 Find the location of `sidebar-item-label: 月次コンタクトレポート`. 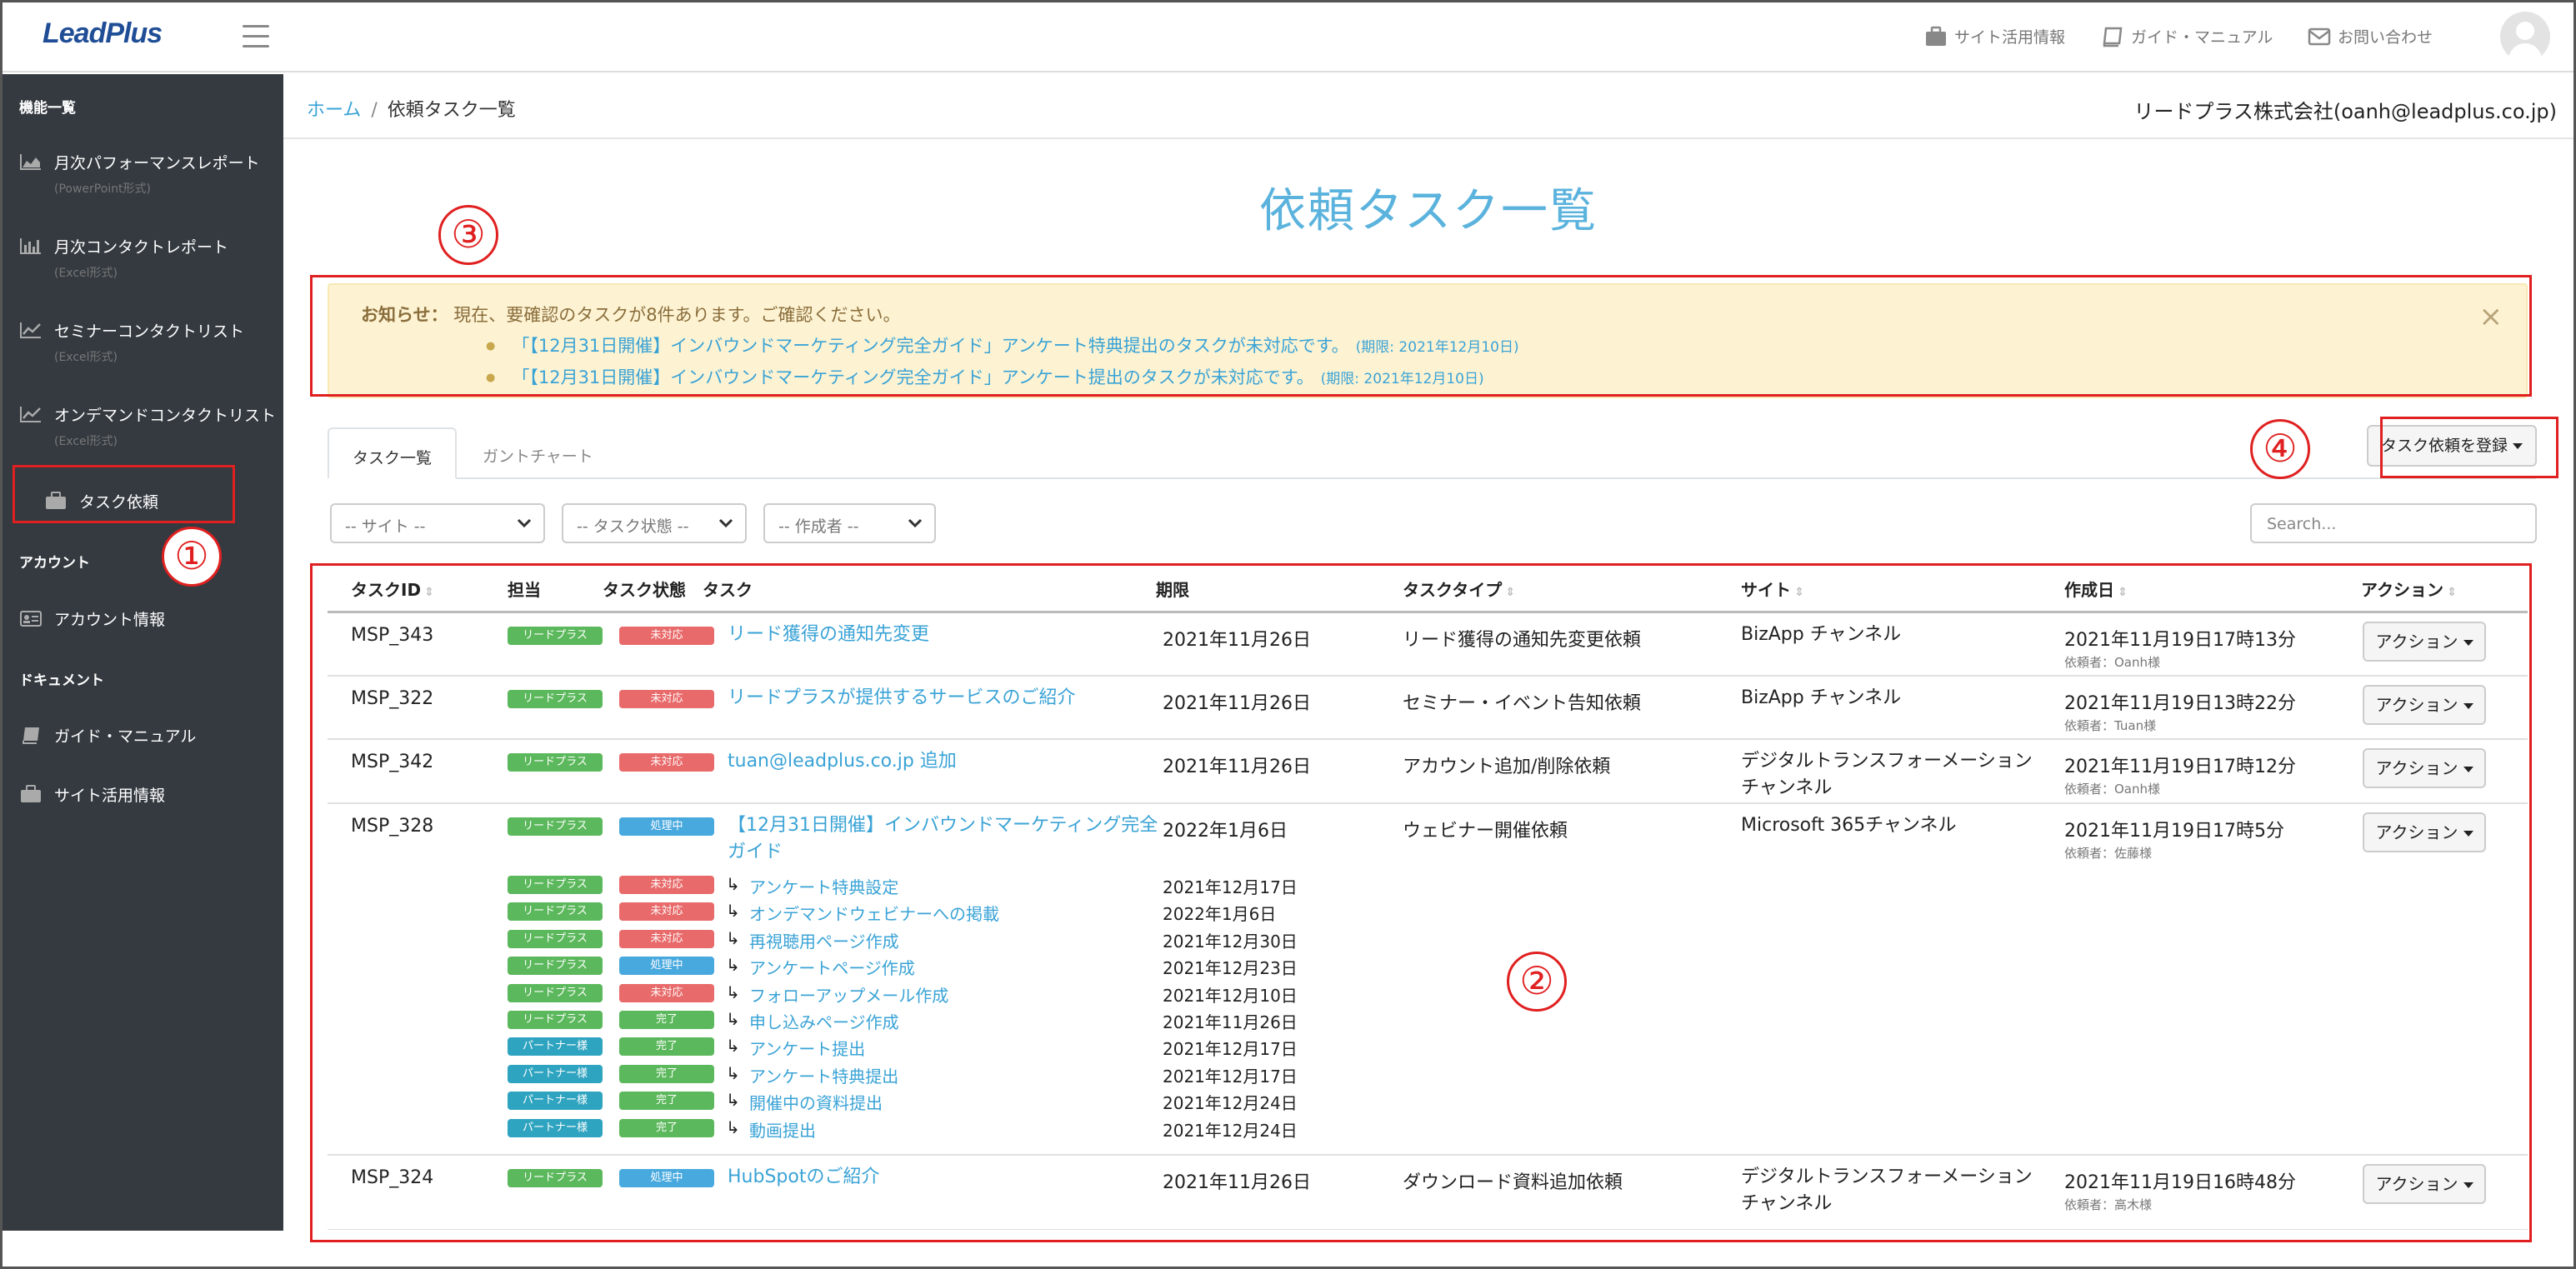

sidebar-item-label: 月次コンタクトレポート is located at coordinates (141, 247).